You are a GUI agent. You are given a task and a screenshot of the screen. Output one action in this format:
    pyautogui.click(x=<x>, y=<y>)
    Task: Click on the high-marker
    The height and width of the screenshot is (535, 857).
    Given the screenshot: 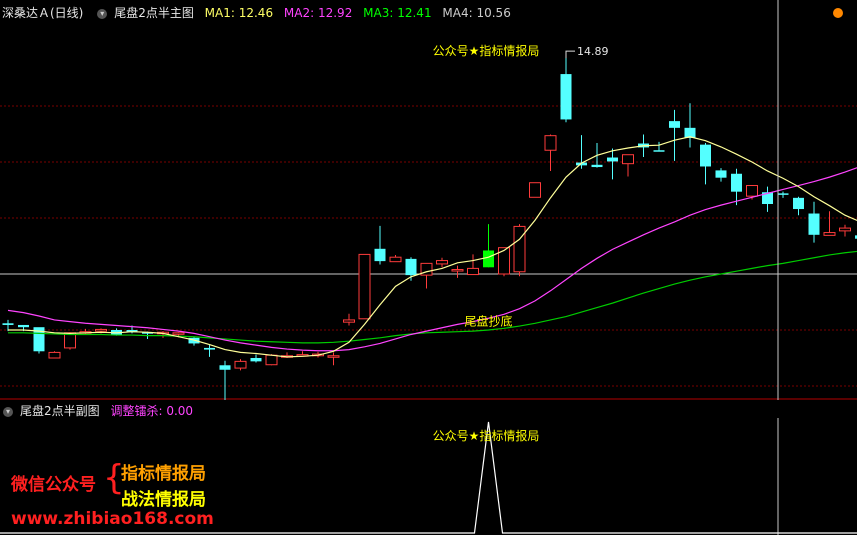 What is the action you would take?
    pyautogui.click(x=570, y=54)
    